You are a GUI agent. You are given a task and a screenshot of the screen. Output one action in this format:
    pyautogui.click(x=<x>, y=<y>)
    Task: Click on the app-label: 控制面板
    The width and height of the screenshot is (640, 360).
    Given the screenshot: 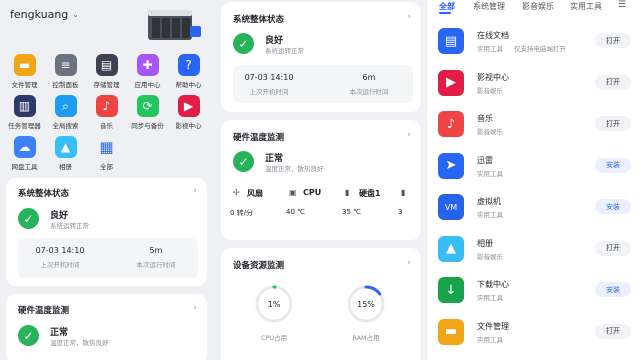 What is the action you would take?
    pyautogui.click(x=65, y=85)
    